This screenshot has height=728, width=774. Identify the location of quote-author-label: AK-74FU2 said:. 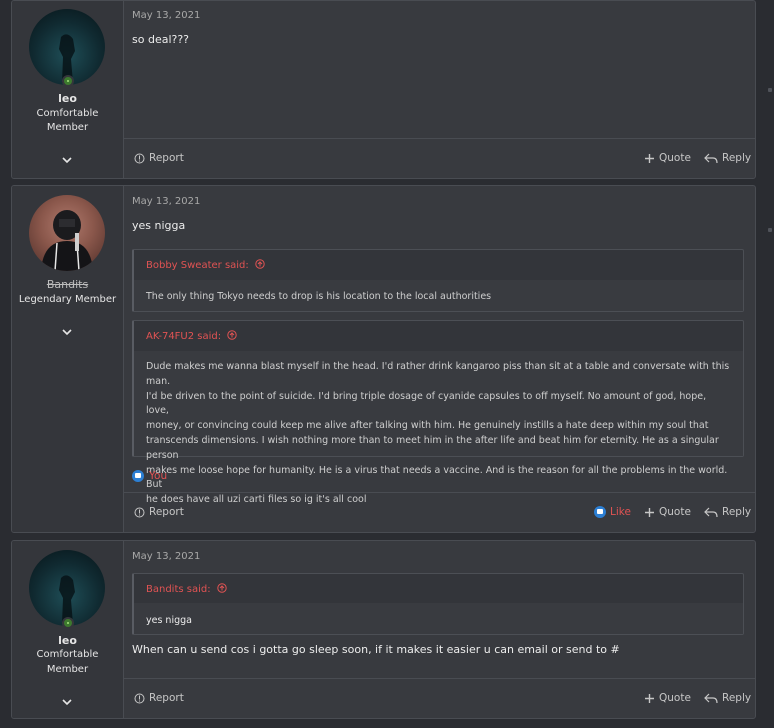
(184, 336).